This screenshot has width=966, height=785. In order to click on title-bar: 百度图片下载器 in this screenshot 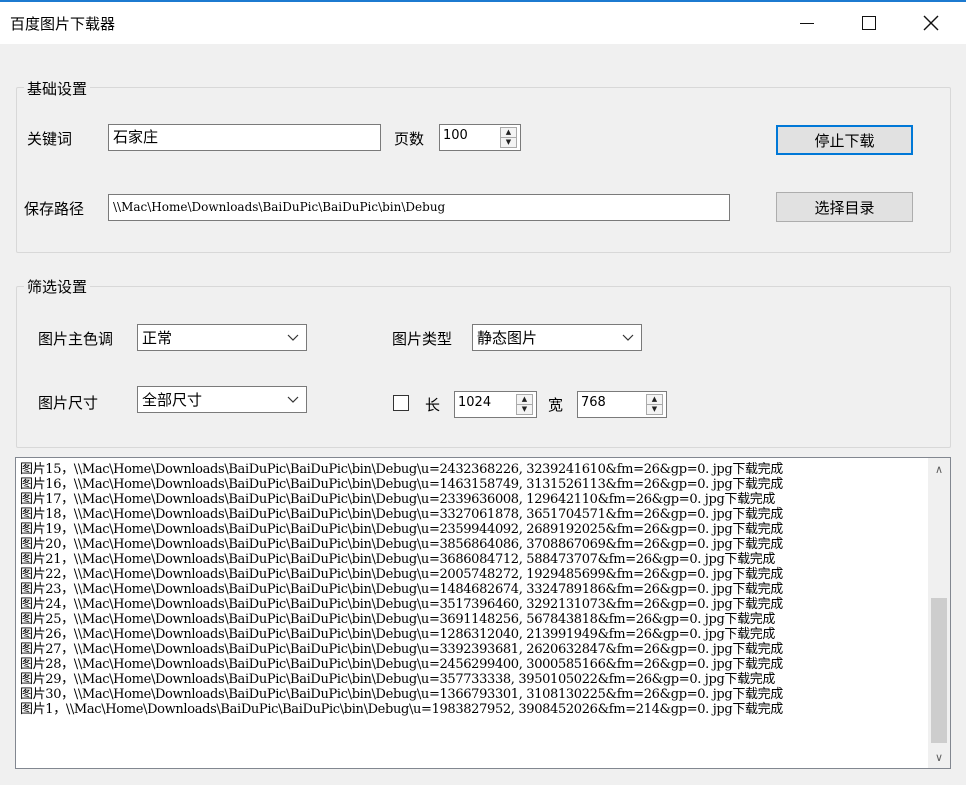, I will do `click(483, 23)`.